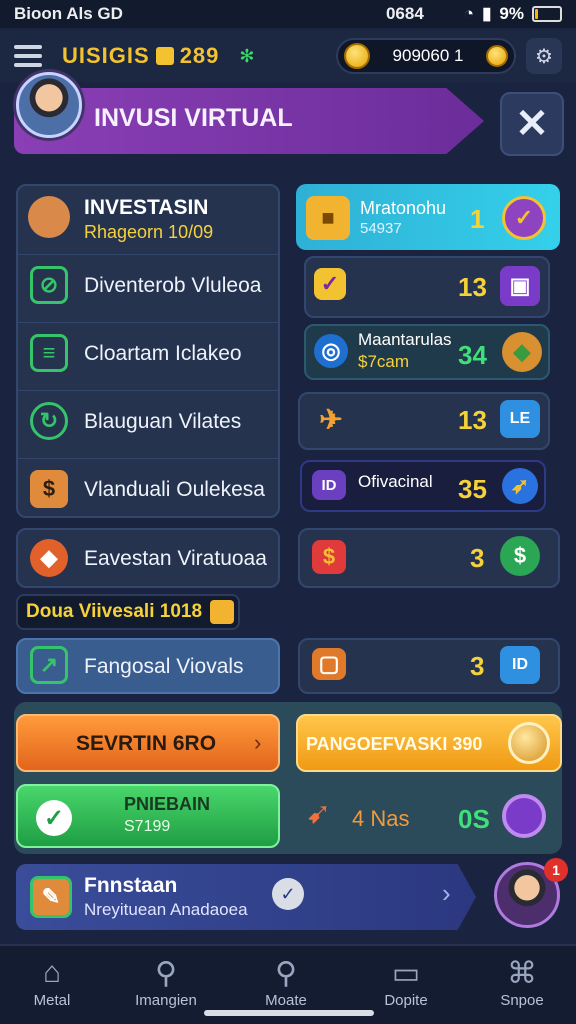 Image resolution: width=576 pixels, height=1024 pixels. I want to click on gold-button-label: PANGOEFVASKI 390, so click(394, 744).